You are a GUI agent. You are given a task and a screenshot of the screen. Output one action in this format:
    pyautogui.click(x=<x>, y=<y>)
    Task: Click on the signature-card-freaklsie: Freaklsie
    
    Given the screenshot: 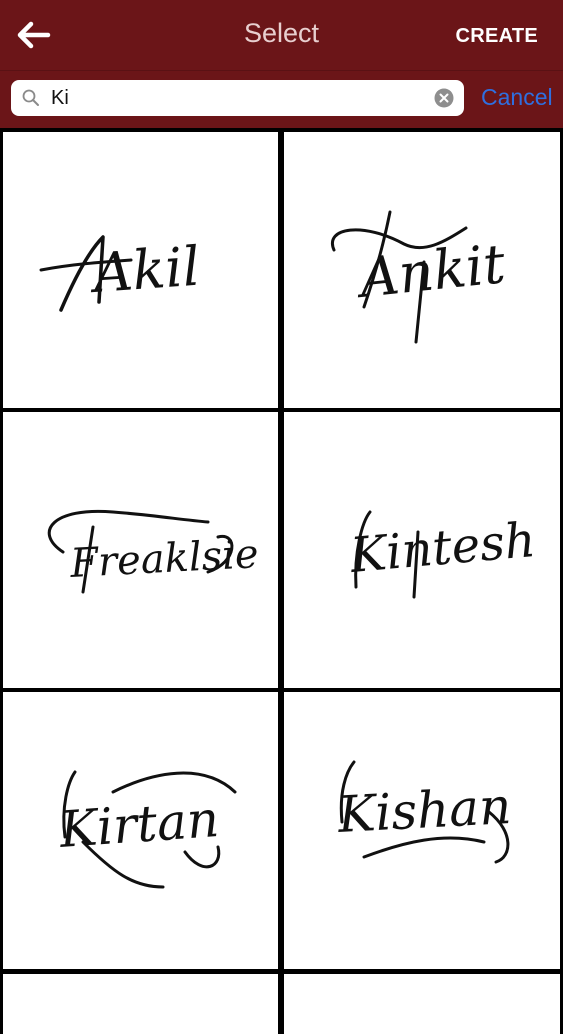 What is the action you would take?
    pyautogui.click(x=140, y=550)
    